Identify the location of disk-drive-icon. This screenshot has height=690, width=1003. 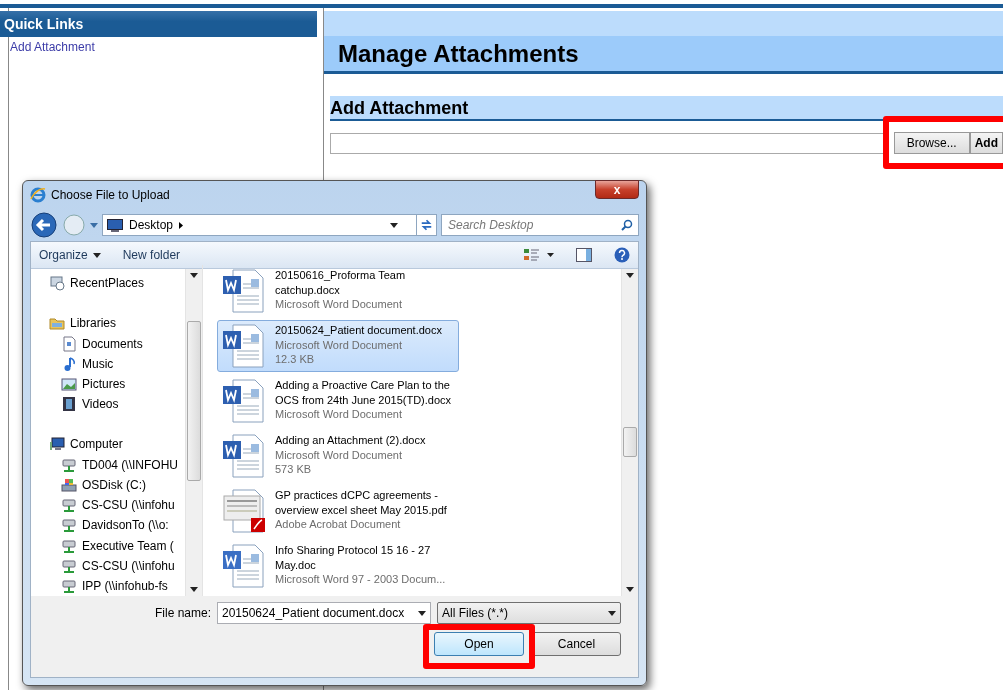
(69, 484).